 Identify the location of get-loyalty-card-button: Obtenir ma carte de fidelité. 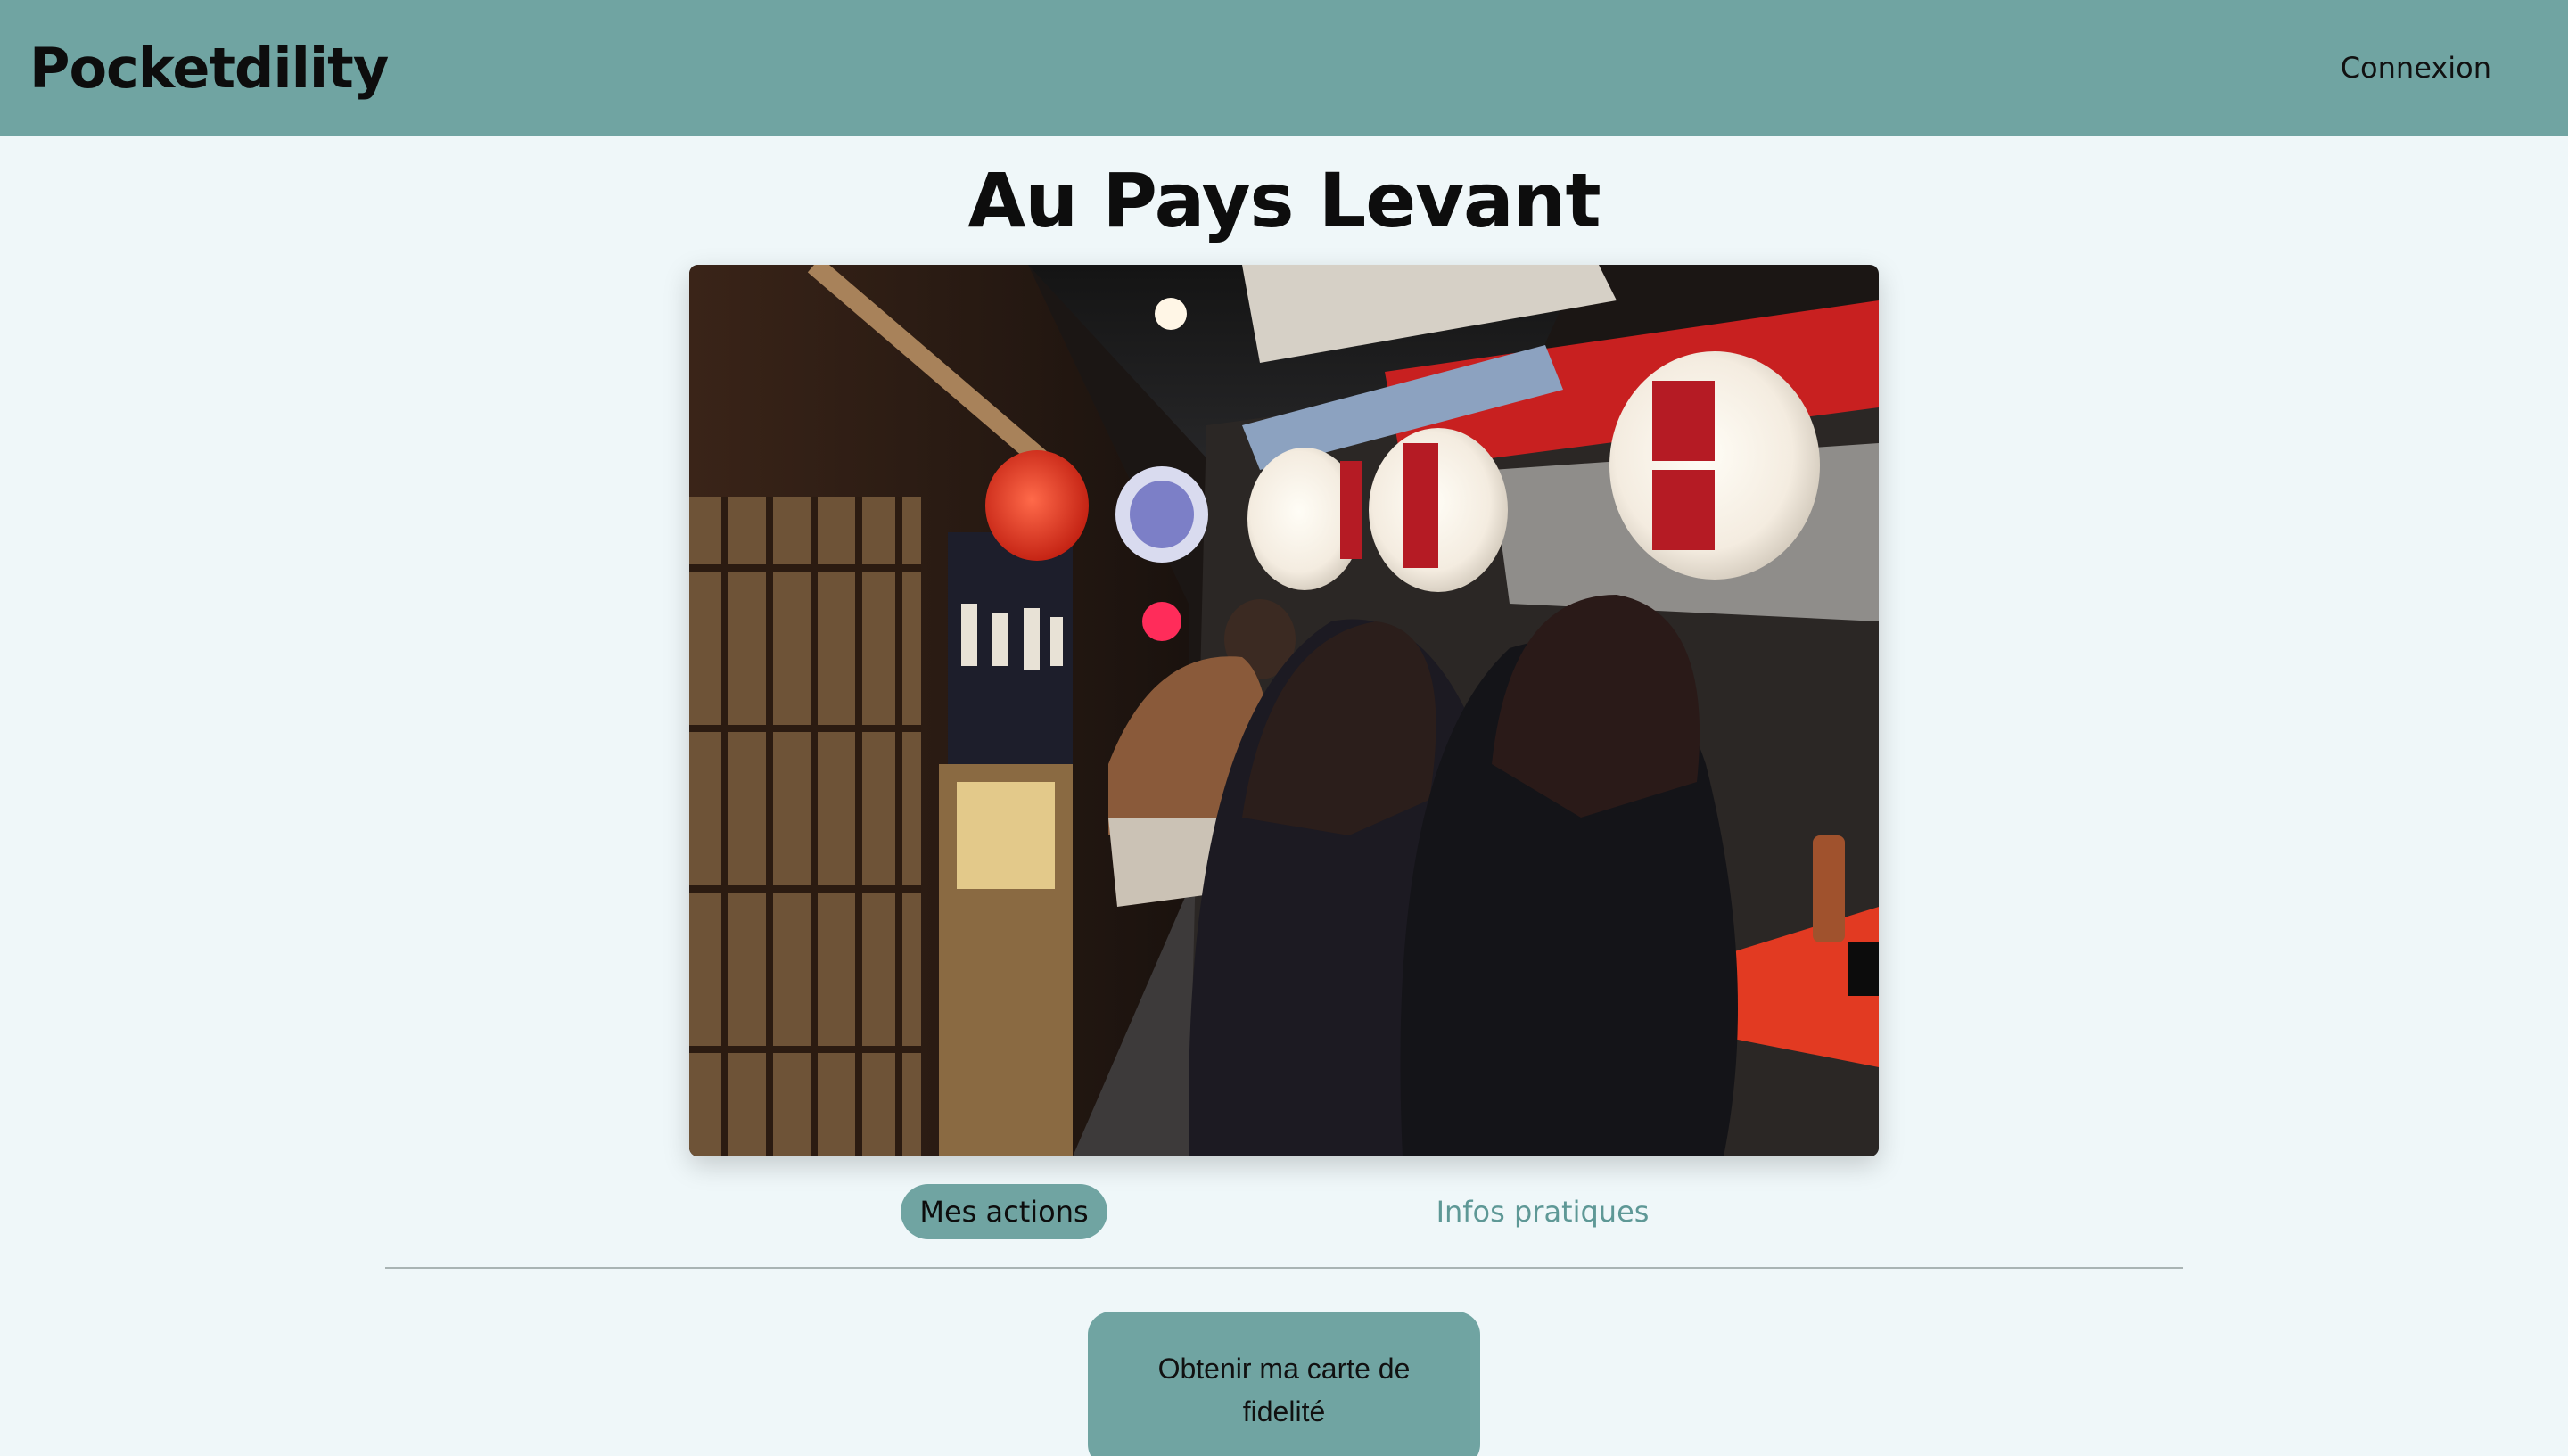
(1284, 1384).